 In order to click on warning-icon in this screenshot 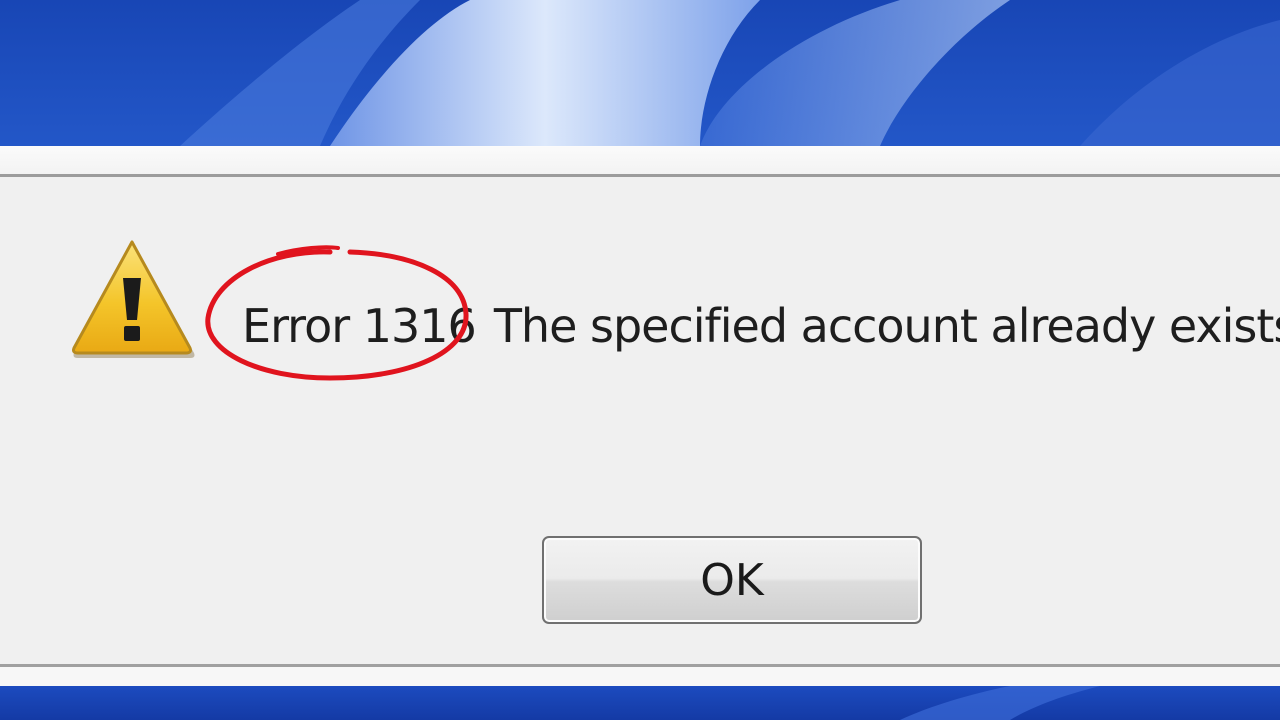, I will do `click(133, 299)`.